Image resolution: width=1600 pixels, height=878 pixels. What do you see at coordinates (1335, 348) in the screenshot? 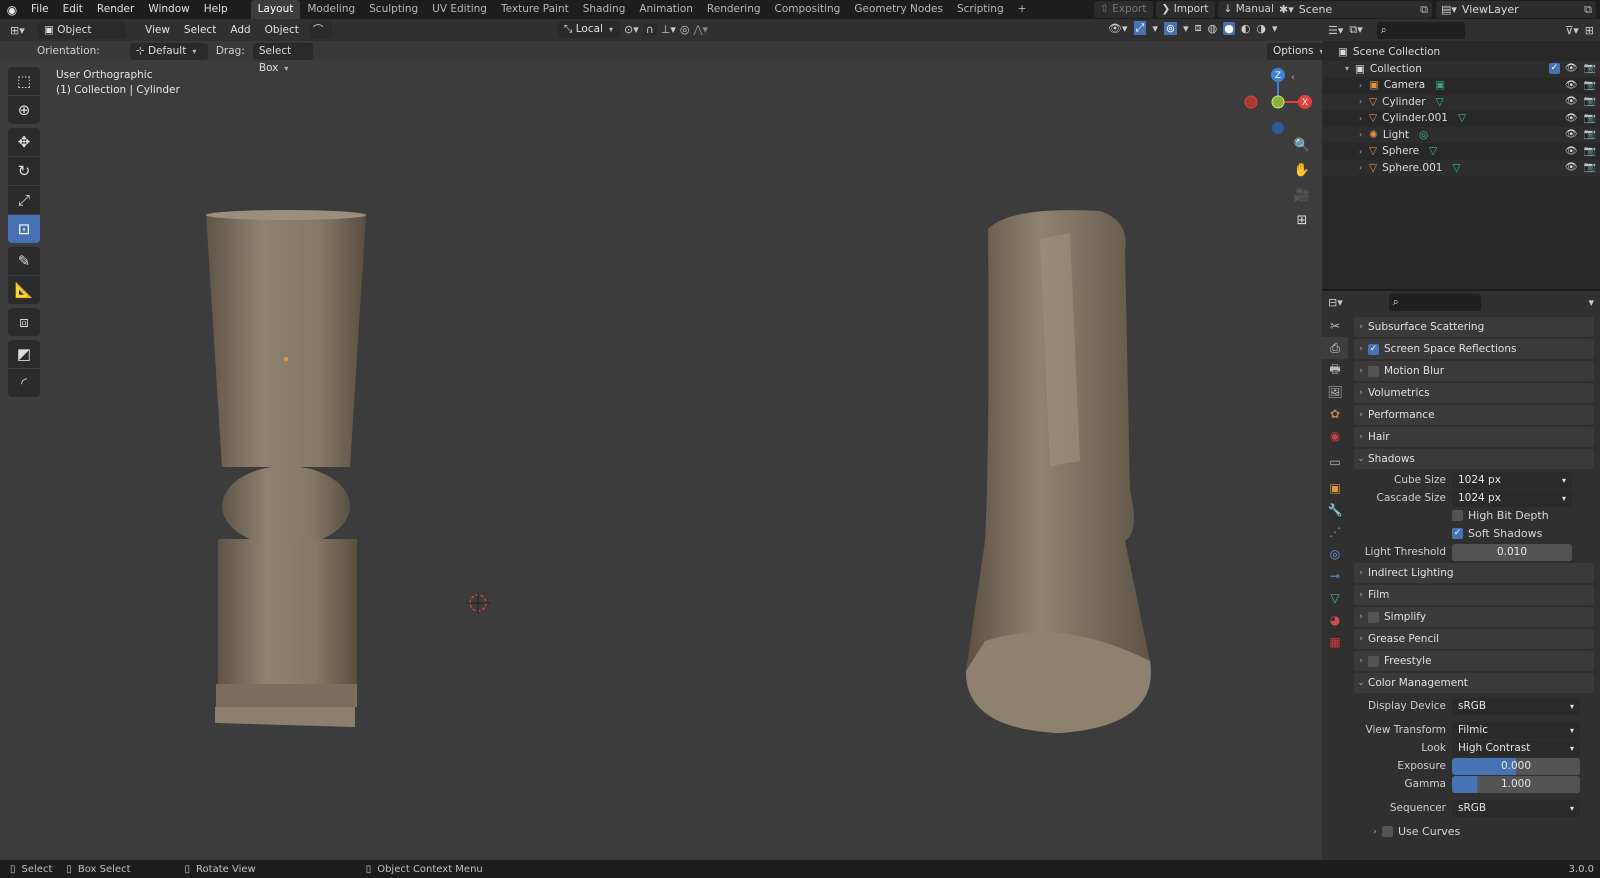
I see `render-tab-icon: ⎙` at bounding box center [1335, 348].